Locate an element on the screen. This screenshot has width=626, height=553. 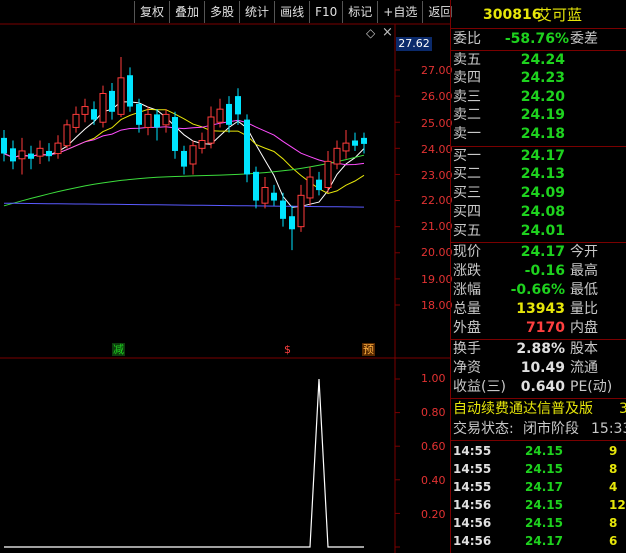
quote-label2: 今开 is located at coordinates (584, 252).